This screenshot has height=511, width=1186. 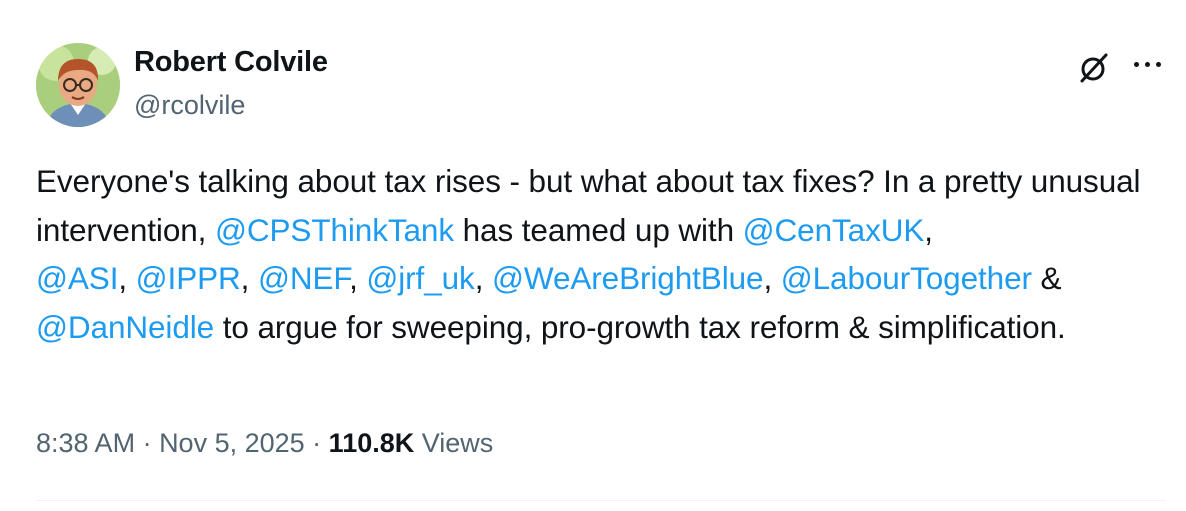 What do you see at coordinates (598, 229) in the screenshot?
I see `tweet-text-segment: has teamed up with` at bounding box center [598, 229].